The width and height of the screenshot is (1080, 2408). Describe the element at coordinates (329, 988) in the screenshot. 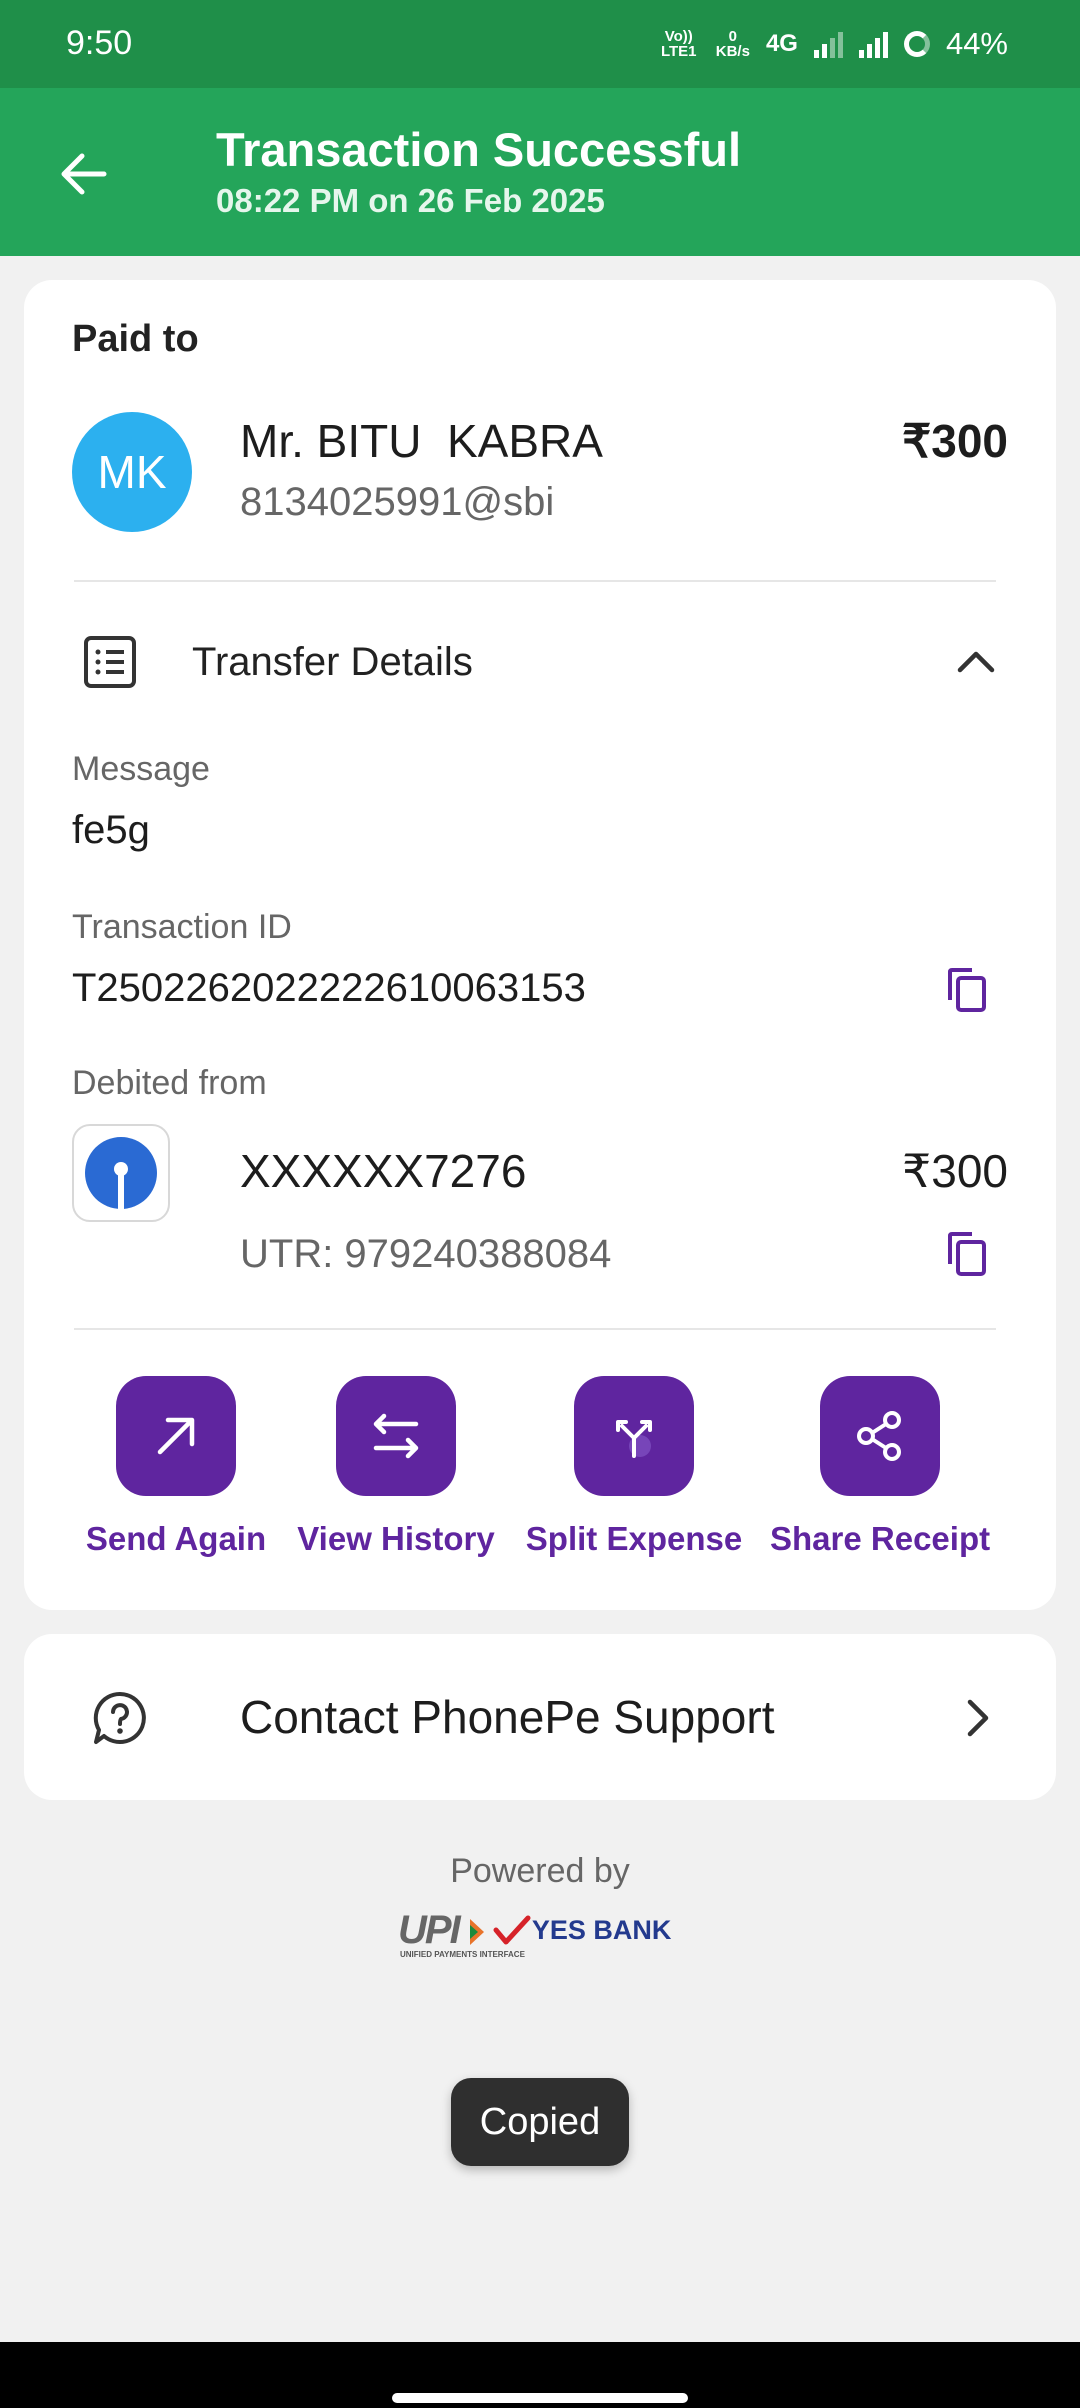

I see `transaction-id-value: T2502262022222610063153` at that location.